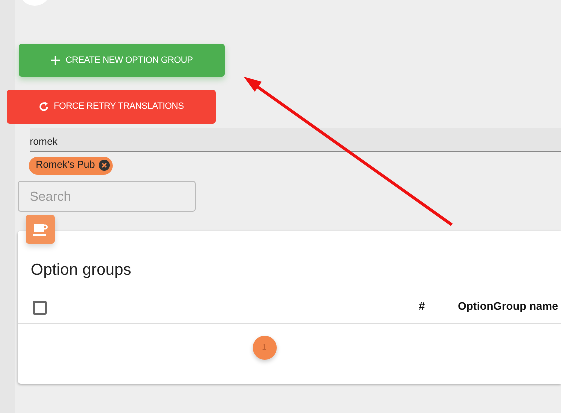  Describe the element at coordinates (422, 308) in the screenshot. I see `column-header: #` at that location.